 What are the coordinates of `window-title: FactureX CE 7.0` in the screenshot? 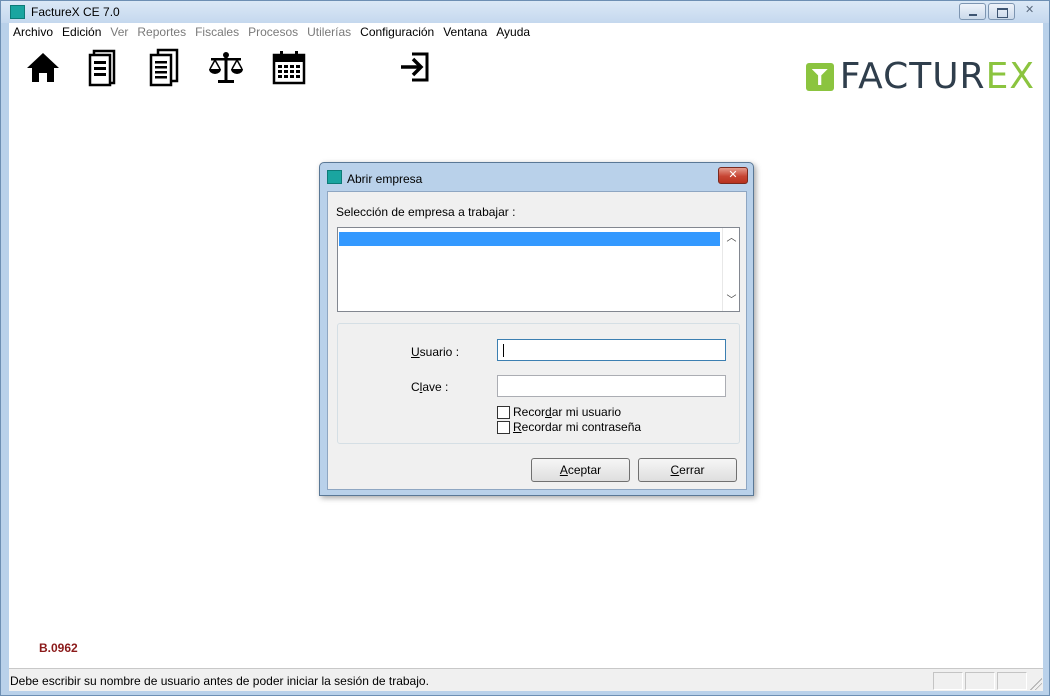 It's located at (75, 12).